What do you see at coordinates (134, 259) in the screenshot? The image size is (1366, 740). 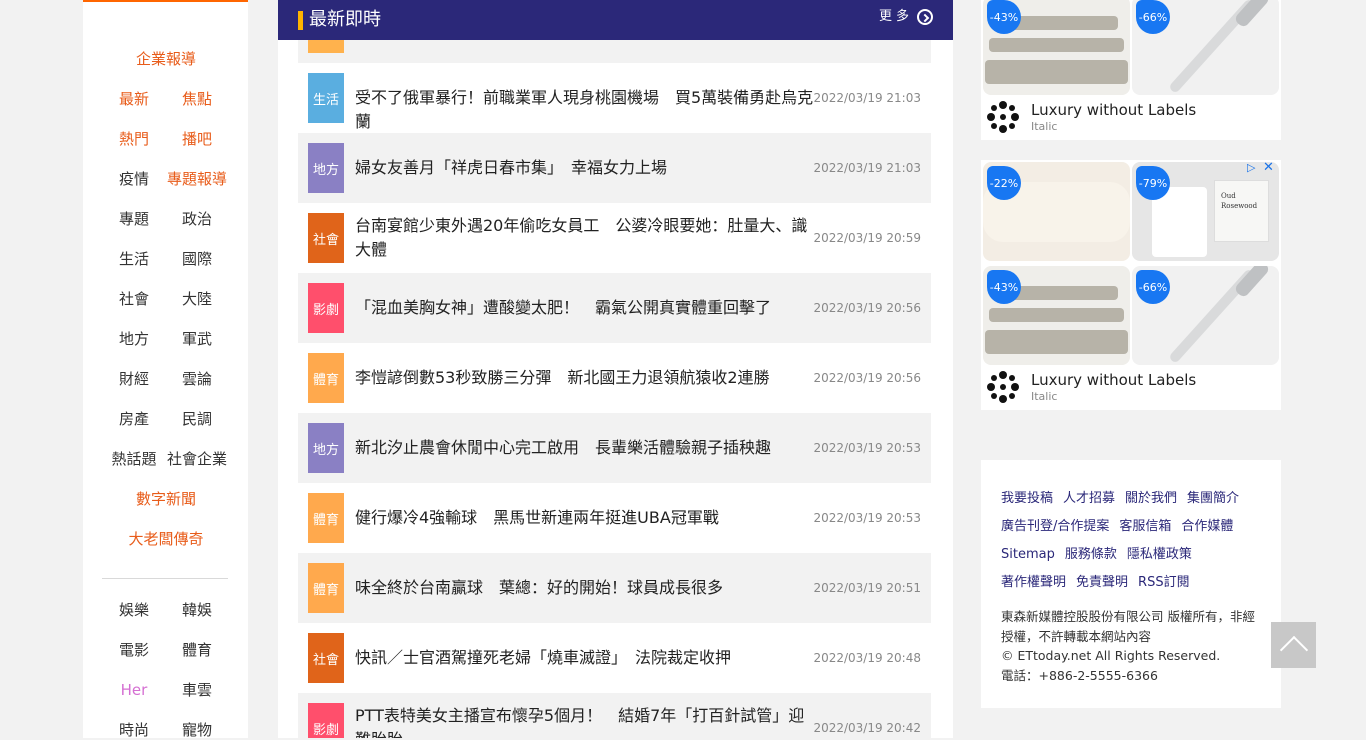 I see `nav-item-life: 生活` at bounding box center [134, 259].